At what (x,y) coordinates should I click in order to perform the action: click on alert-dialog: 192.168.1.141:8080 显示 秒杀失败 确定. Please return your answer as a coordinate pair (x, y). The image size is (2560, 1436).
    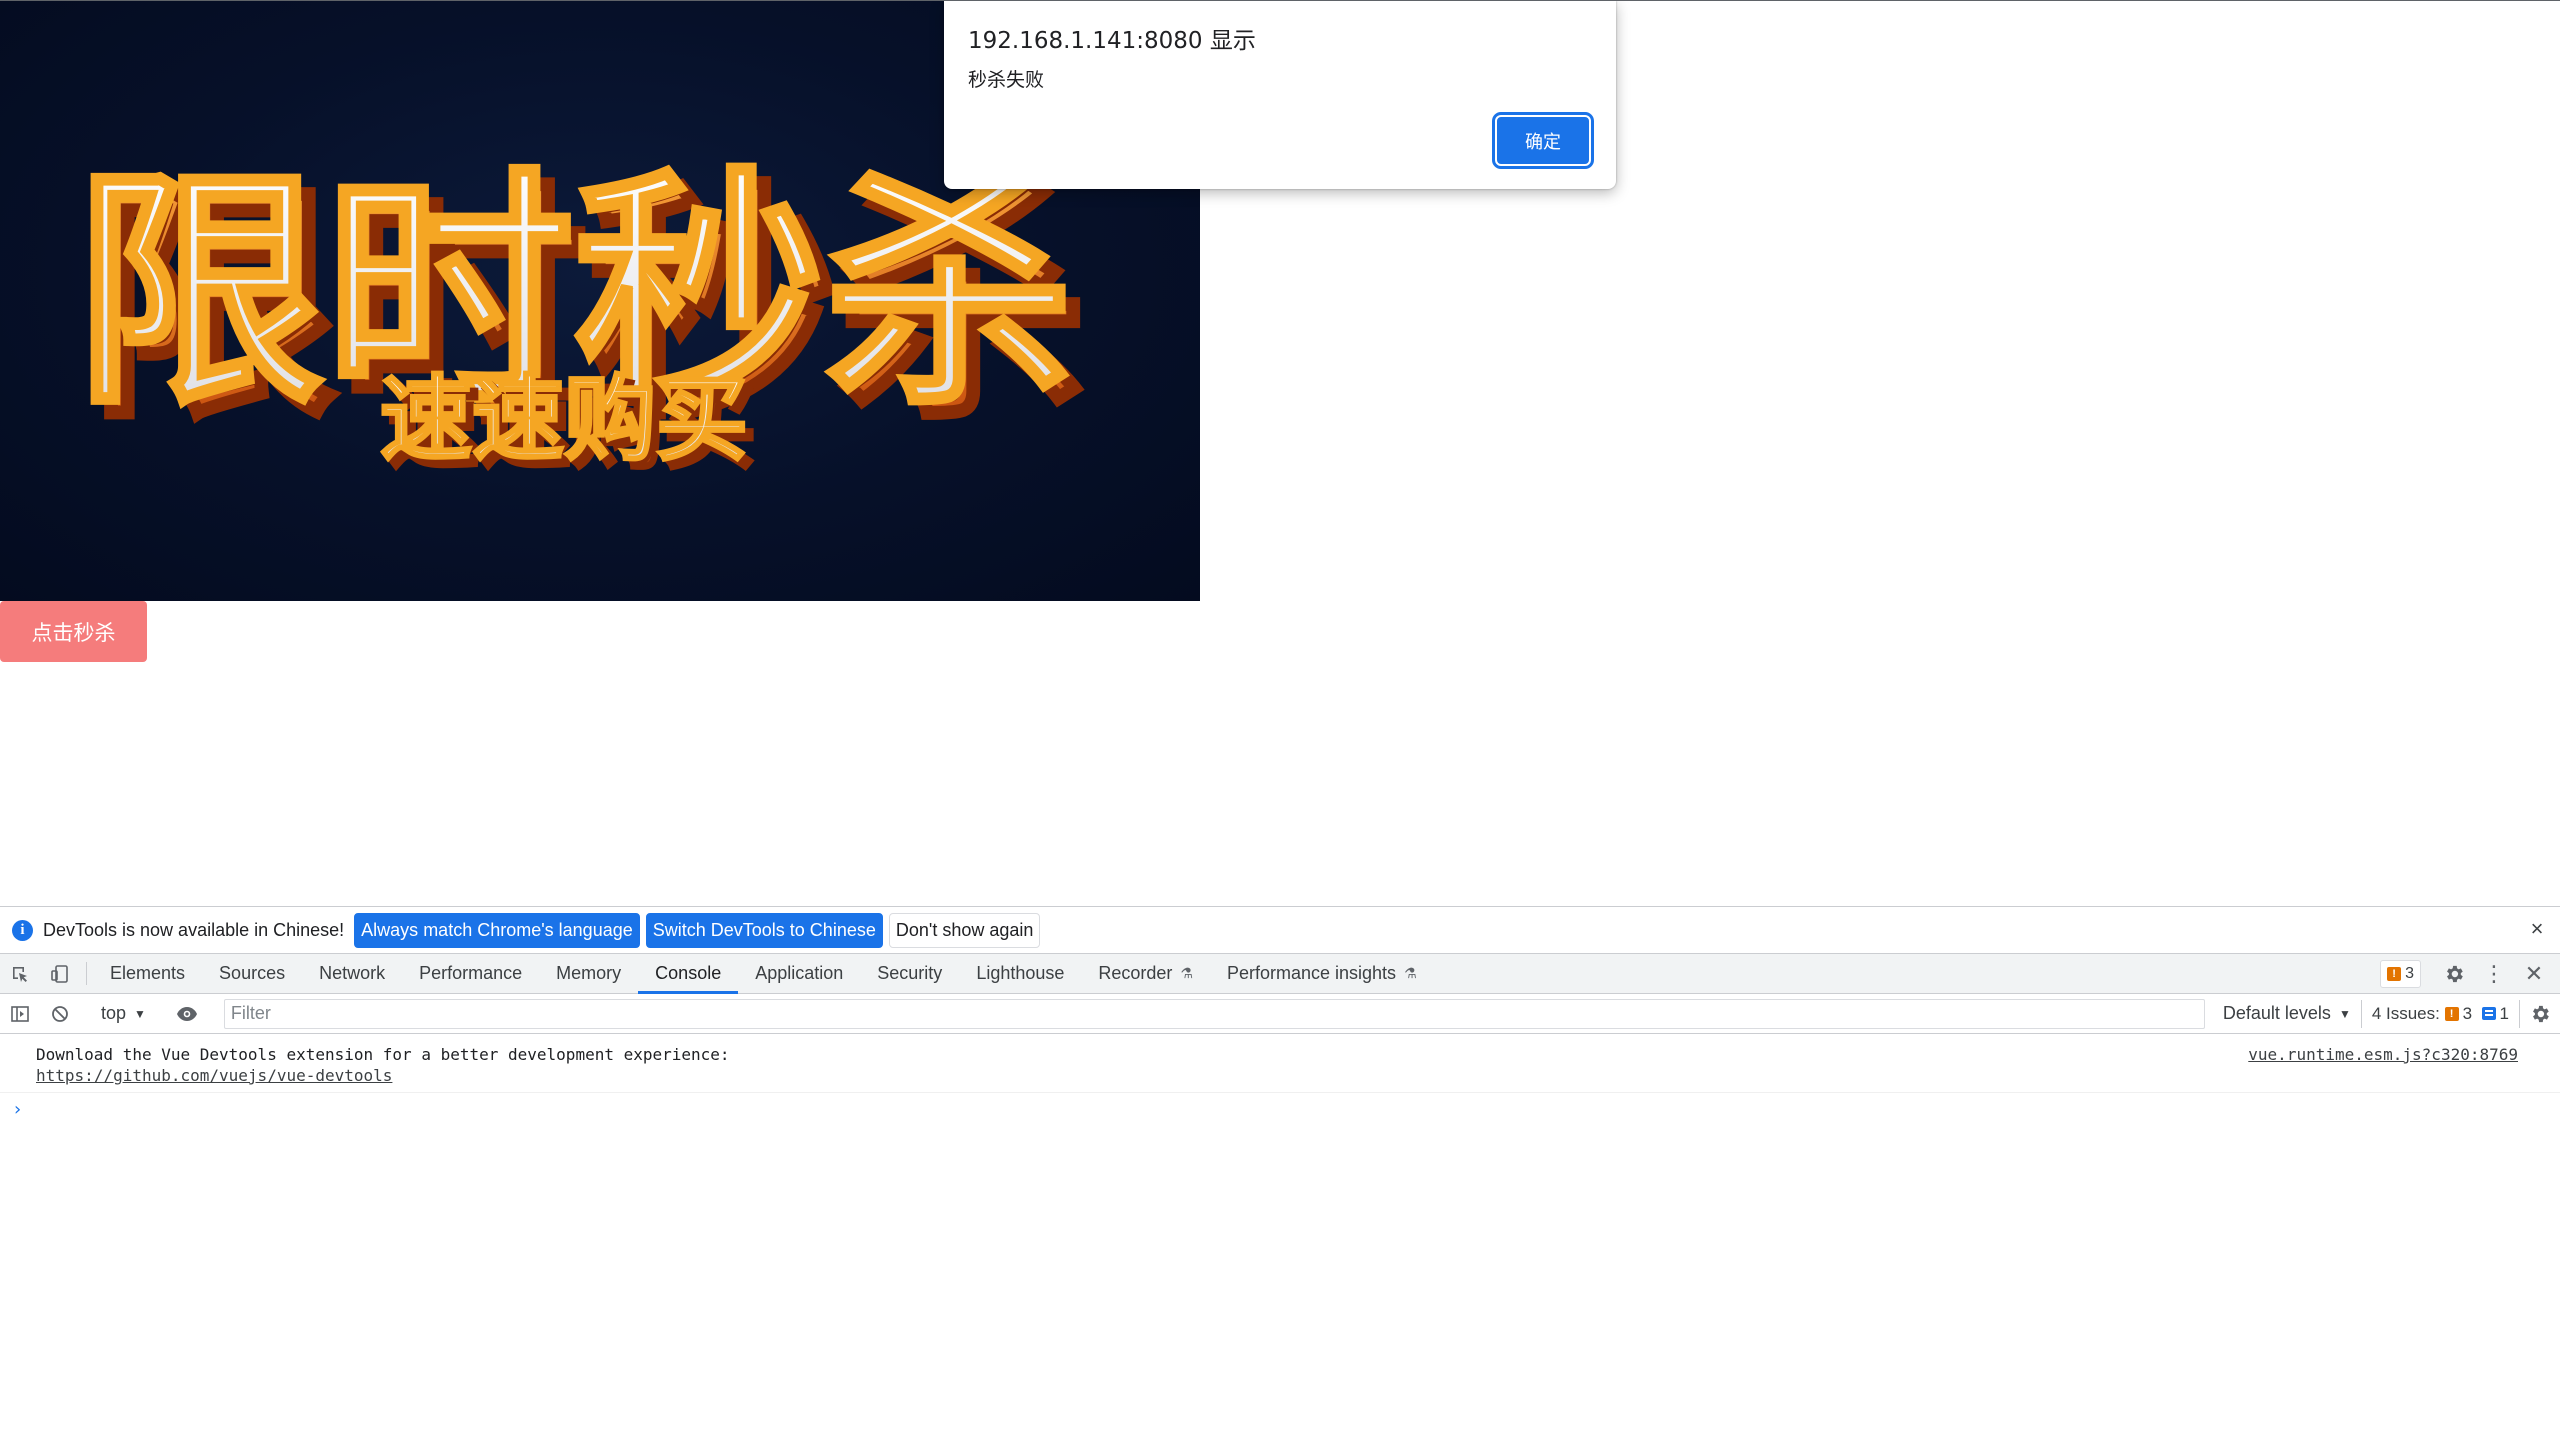
    Looking at the image, I should click on (1280, 95).